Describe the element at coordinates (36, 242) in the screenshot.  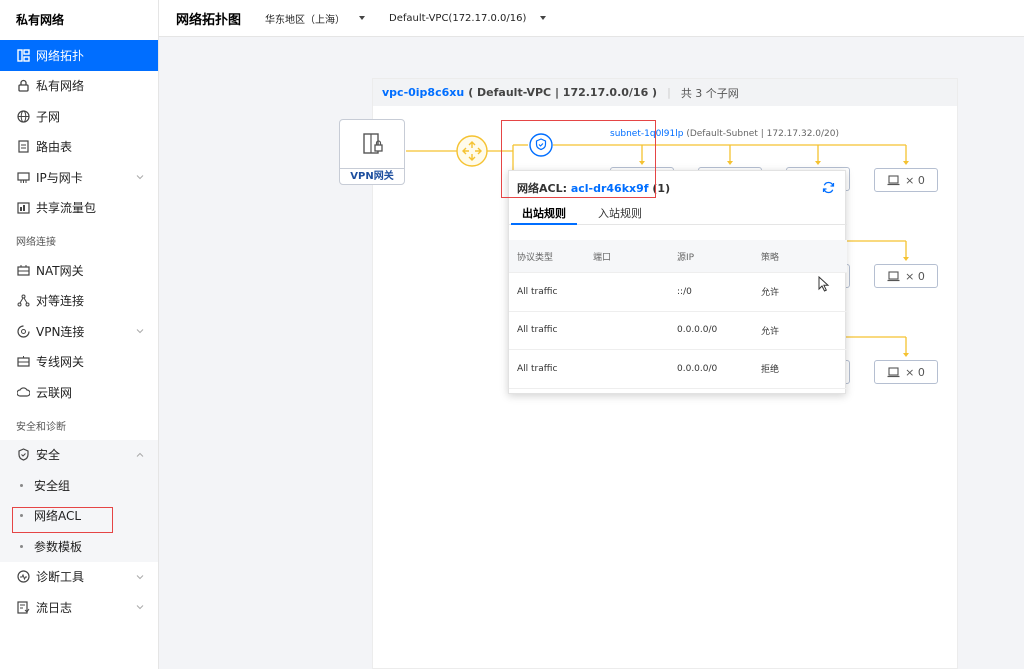
I see `sidebar-section-connect: 网络连接` at that location.